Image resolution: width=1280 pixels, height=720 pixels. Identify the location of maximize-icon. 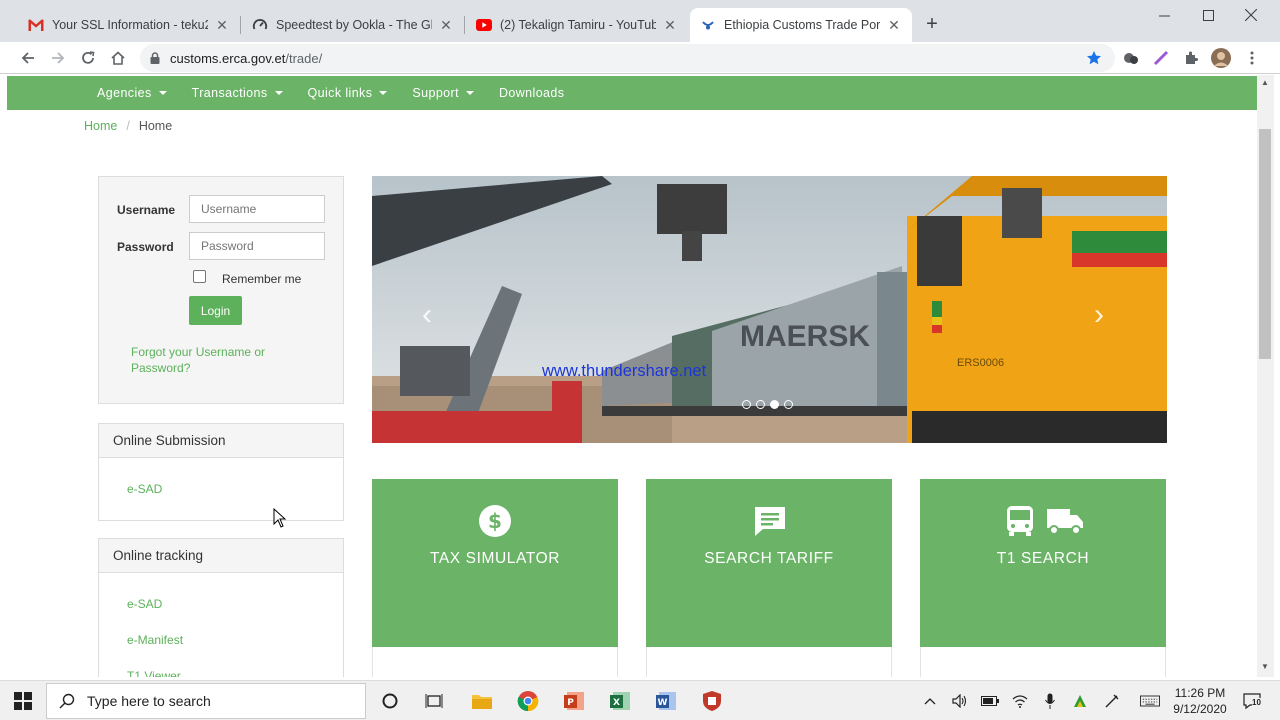
(1208, 15).